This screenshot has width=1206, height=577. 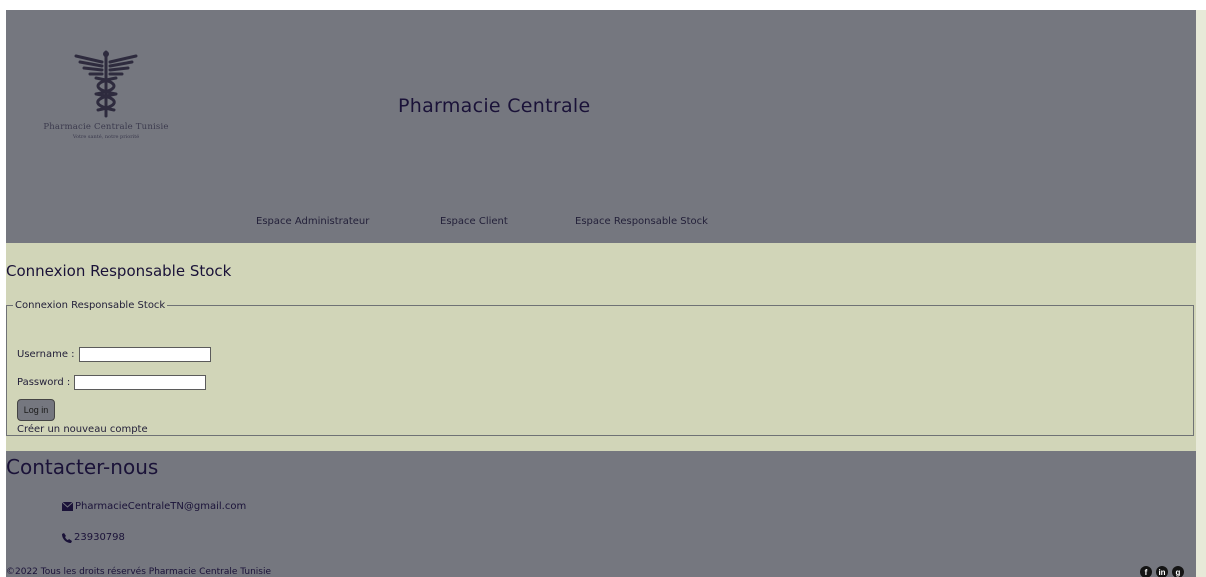 What do you see at coordinates (106, 127) in the screenshot?
I see `logo-name: Pharmacie Centrale Tunisie` at bounding box center [106, 127].